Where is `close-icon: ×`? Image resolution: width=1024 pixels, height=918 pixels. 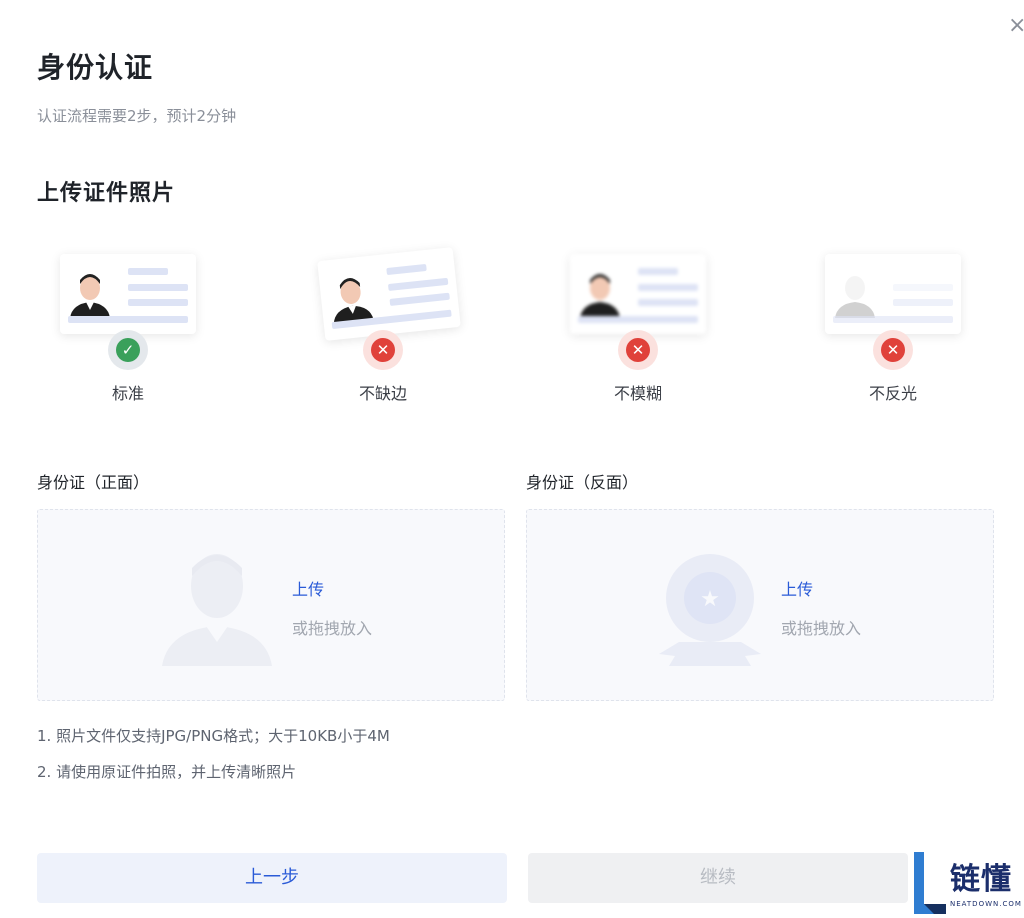 close-icon: × is located at coordinates (1016, 25).